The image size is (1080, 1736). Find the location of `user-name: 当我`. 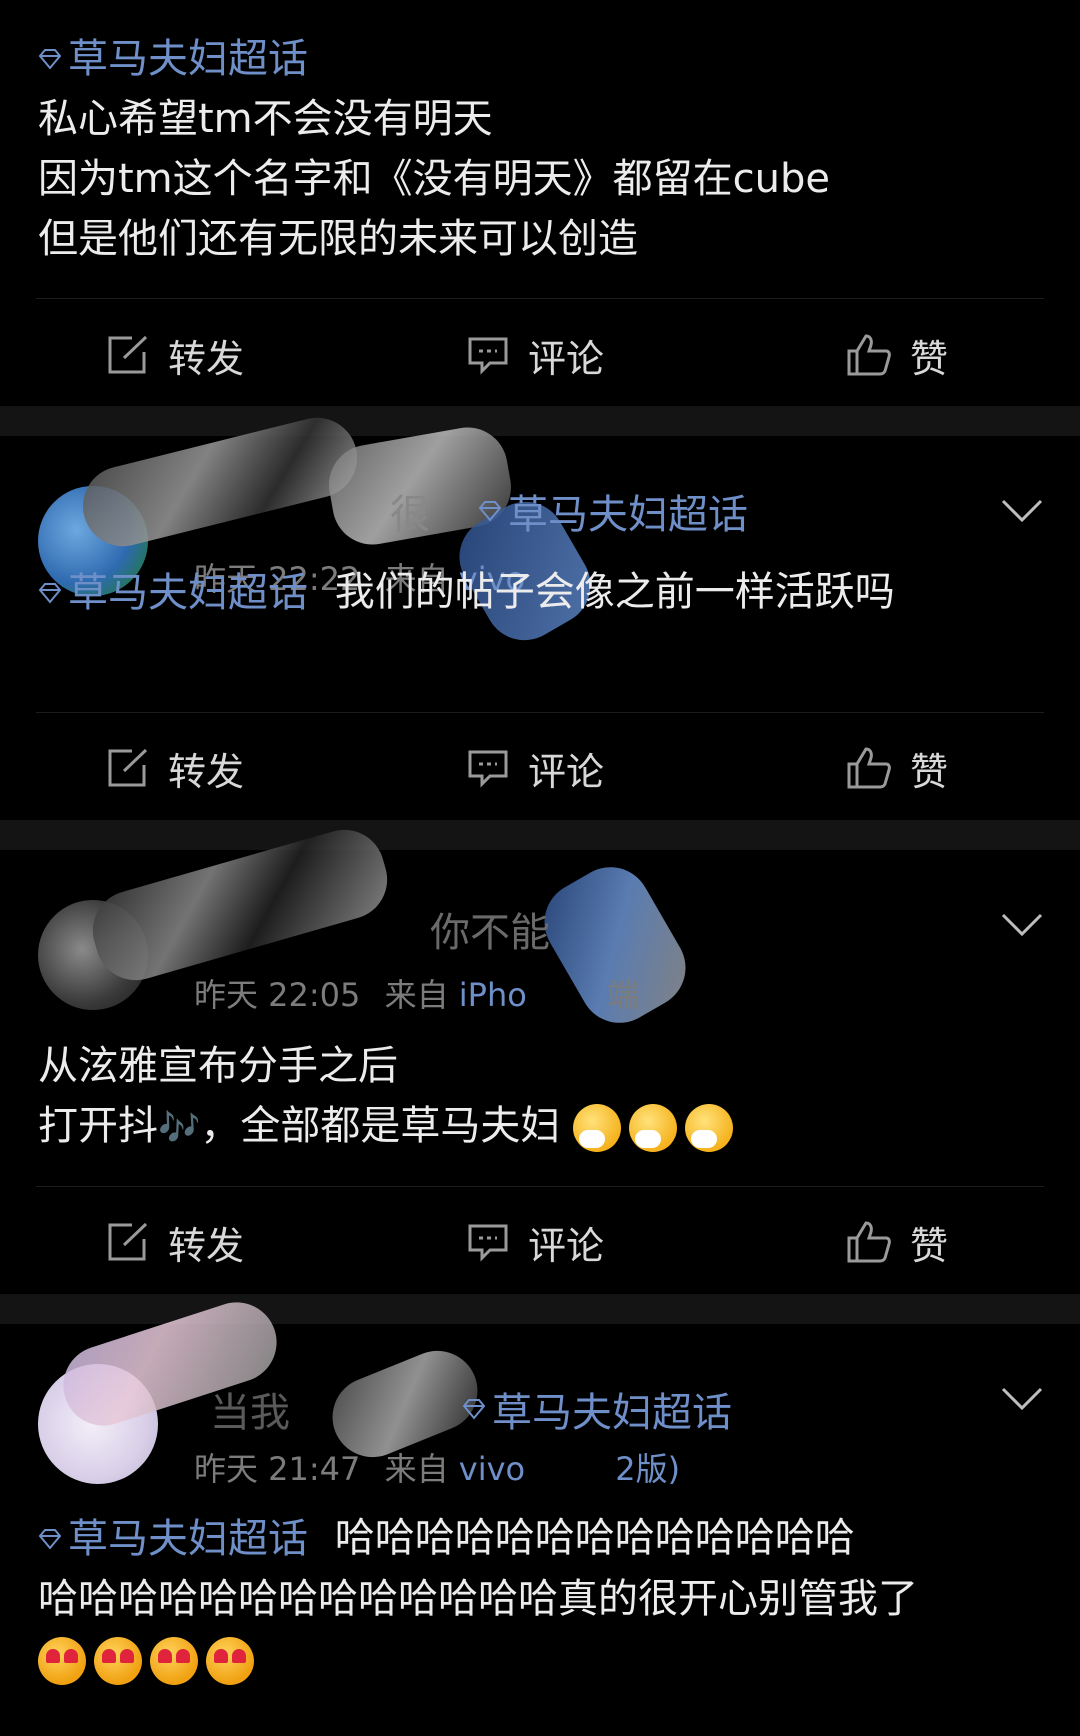

user-name: 当我 is located at coordinates (250, 1409).